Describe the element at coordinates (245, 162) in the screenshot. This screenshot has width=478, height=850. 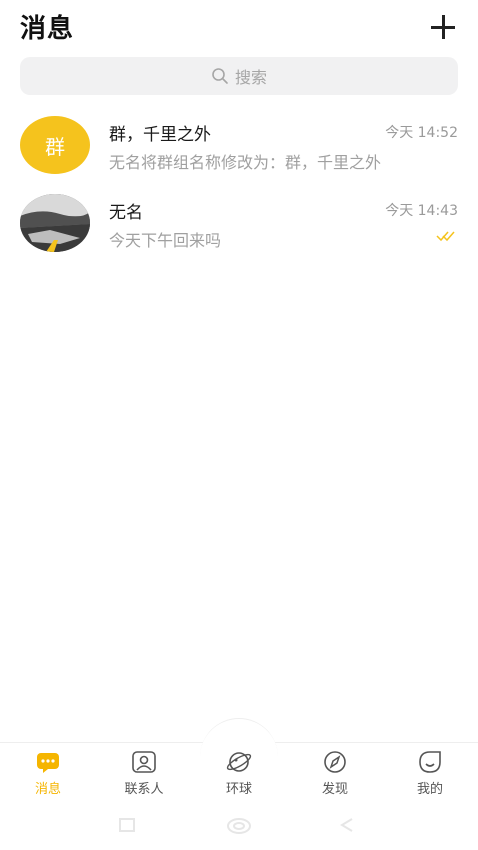
I see `conversation-preview: 无名将群组名称修改为：群，千里之外` at that location.